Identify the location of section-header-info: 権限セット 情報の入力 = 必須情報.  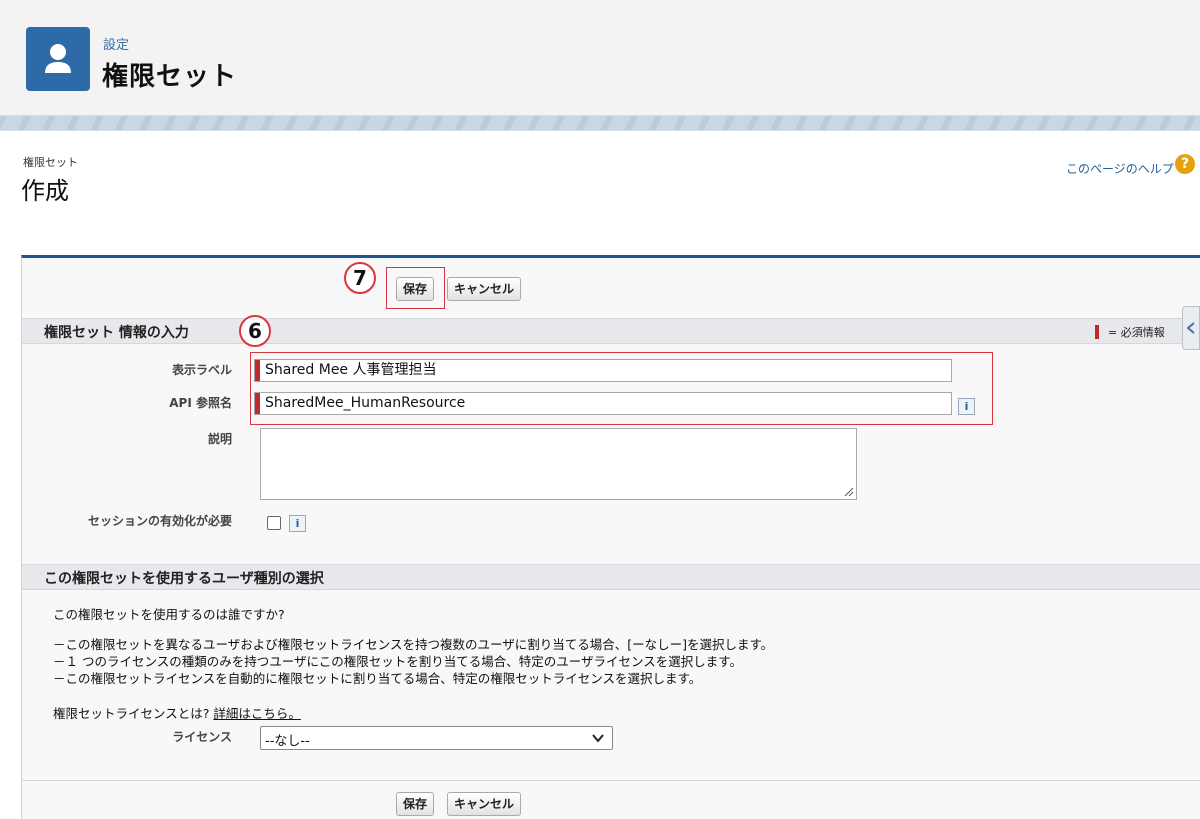
(611, 331).